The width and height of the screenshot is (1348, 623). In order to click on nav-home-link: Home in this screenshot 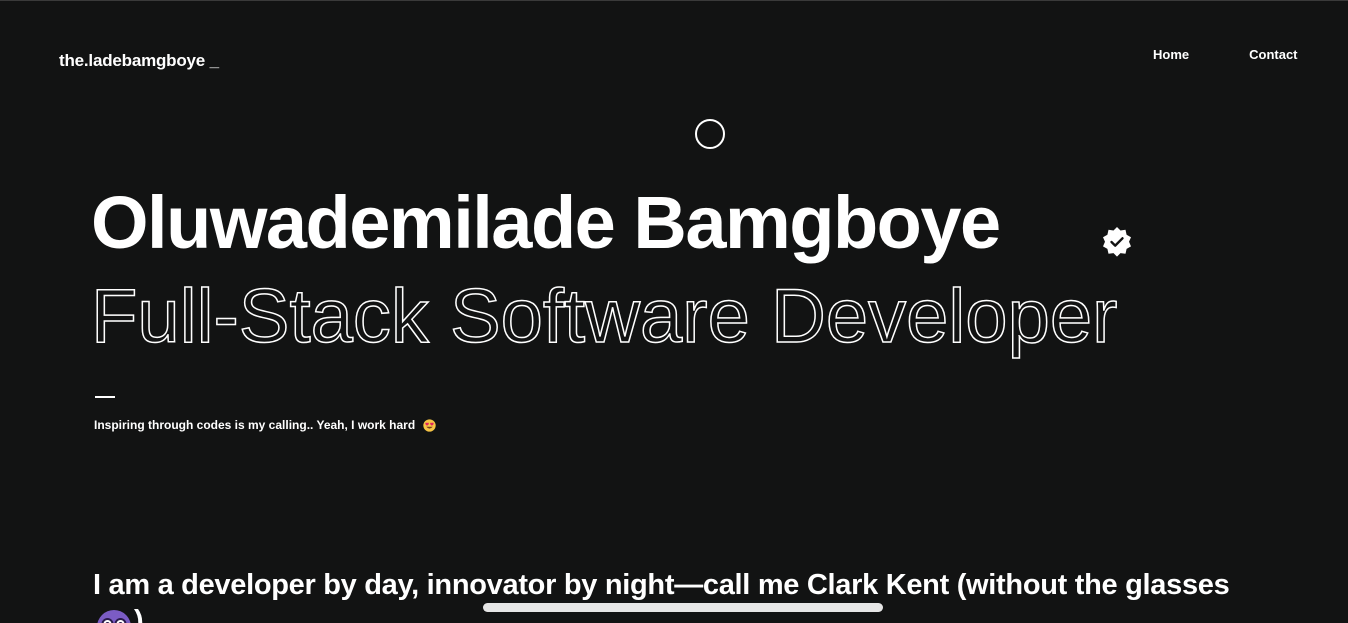, I will do `click(1171, 54)`.